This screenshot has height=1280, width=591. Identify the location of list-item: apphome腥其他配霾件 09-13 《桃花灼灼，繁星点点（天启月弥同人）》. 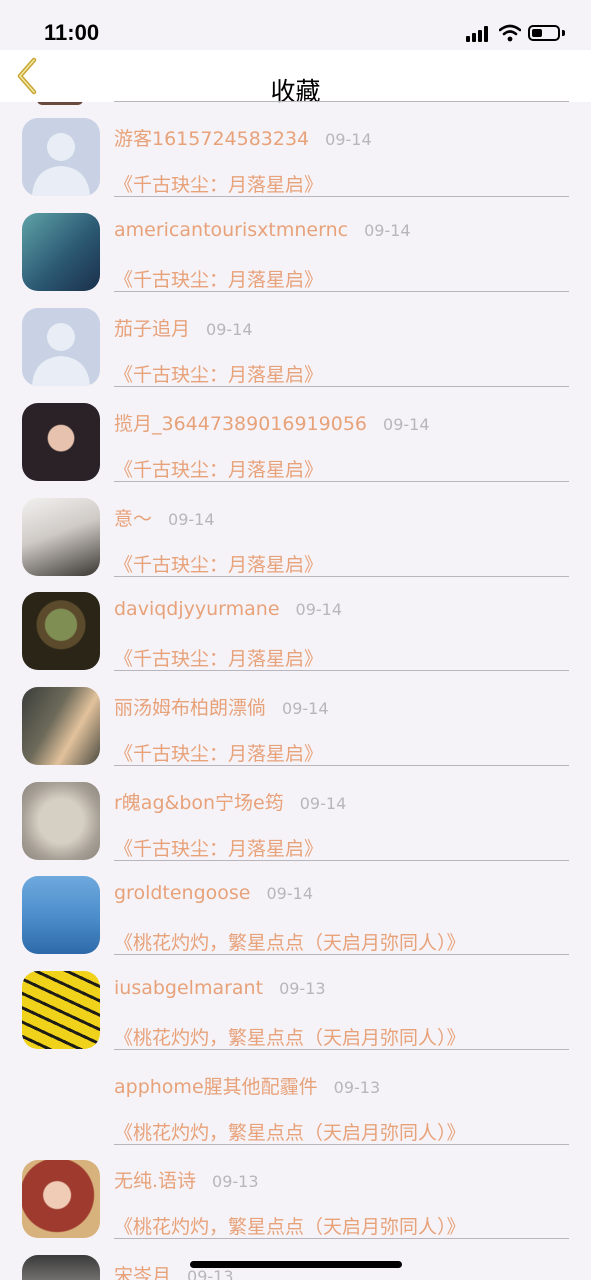
(295, 1097).